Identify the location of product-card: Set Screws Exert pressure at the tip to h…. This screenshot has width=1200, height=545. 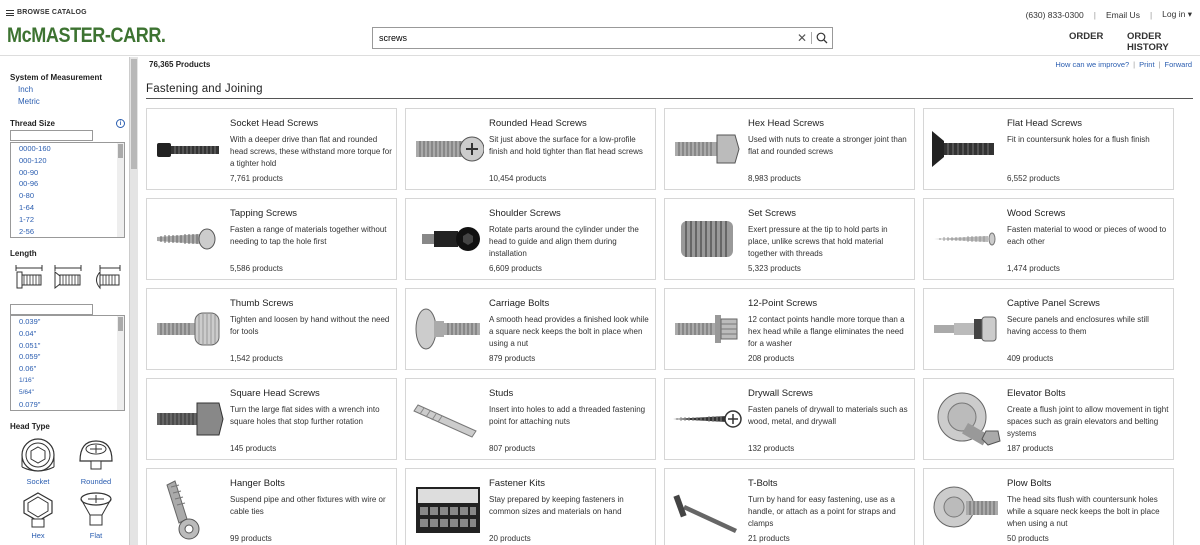
(789, 239).